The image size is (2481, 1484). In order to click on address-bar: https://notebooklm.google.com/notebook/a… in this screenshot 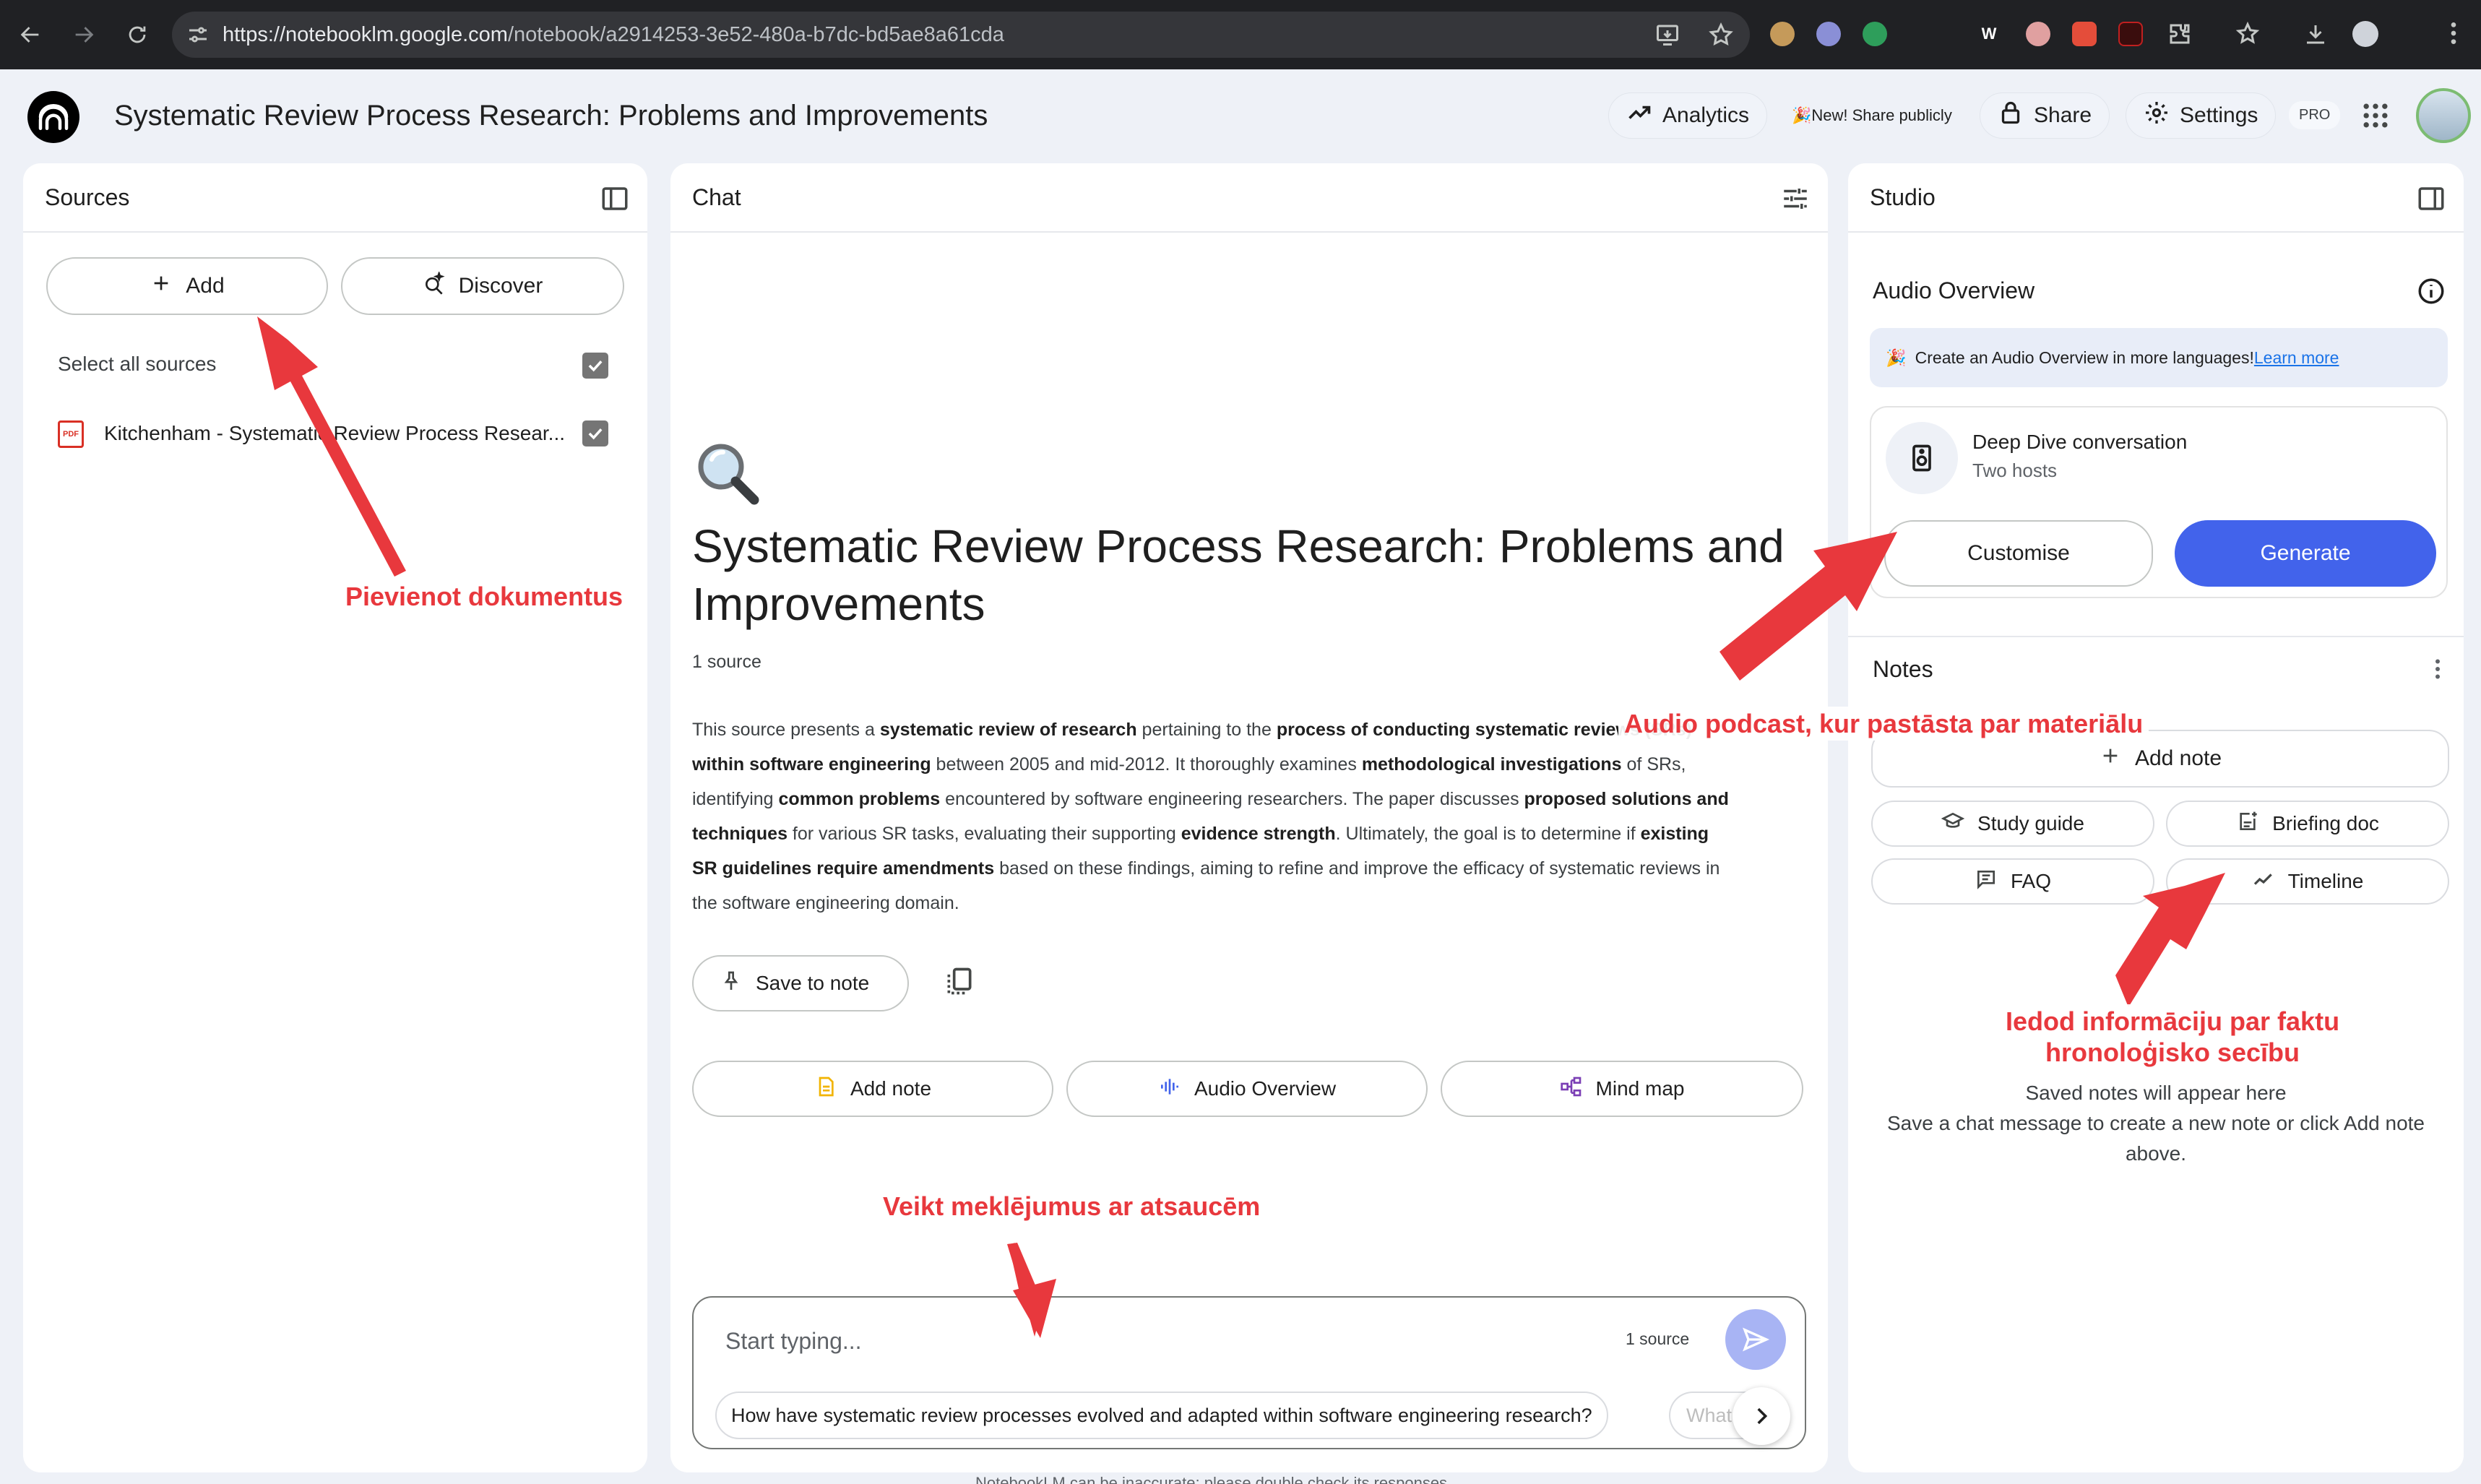, I will do `click(961, 35)`.